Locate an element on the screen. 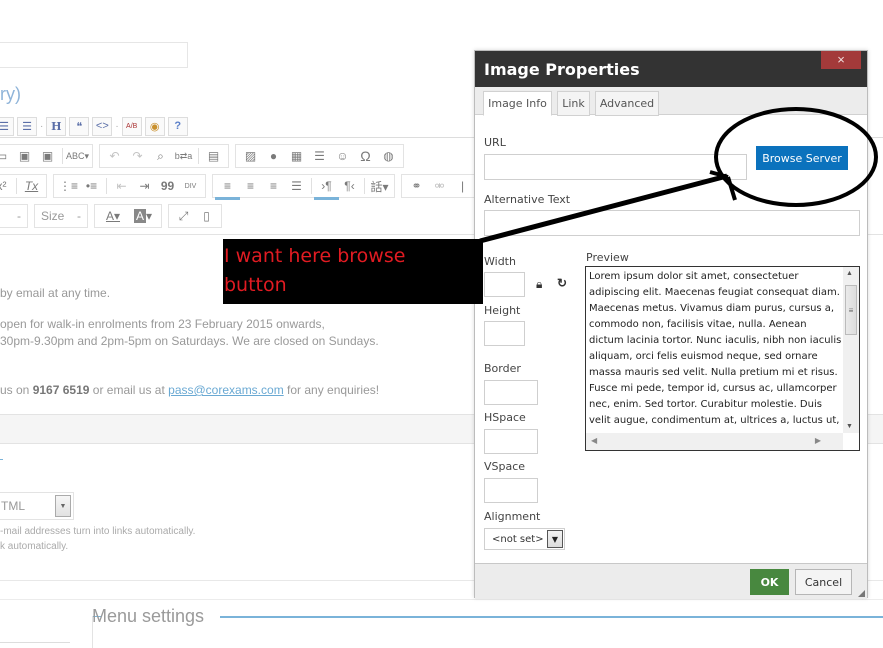 Image resolution: width=883 pixels, height=648 pixels. remove-format-icon: Tx is located at coordinates (31, 186).